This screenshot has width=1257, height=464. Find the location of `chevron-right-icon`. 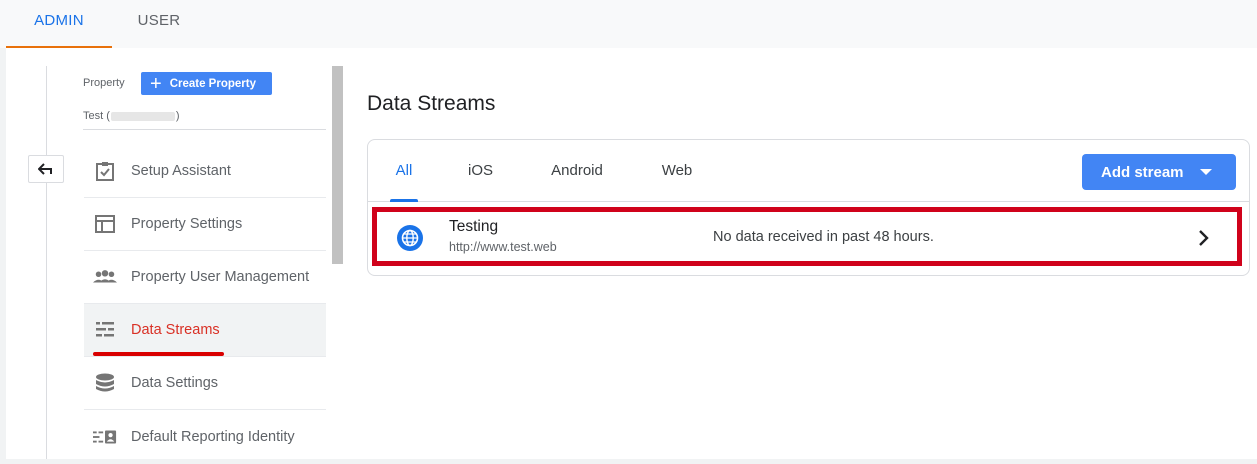

chevron-right-icon is located at coordinates (1204, 238).